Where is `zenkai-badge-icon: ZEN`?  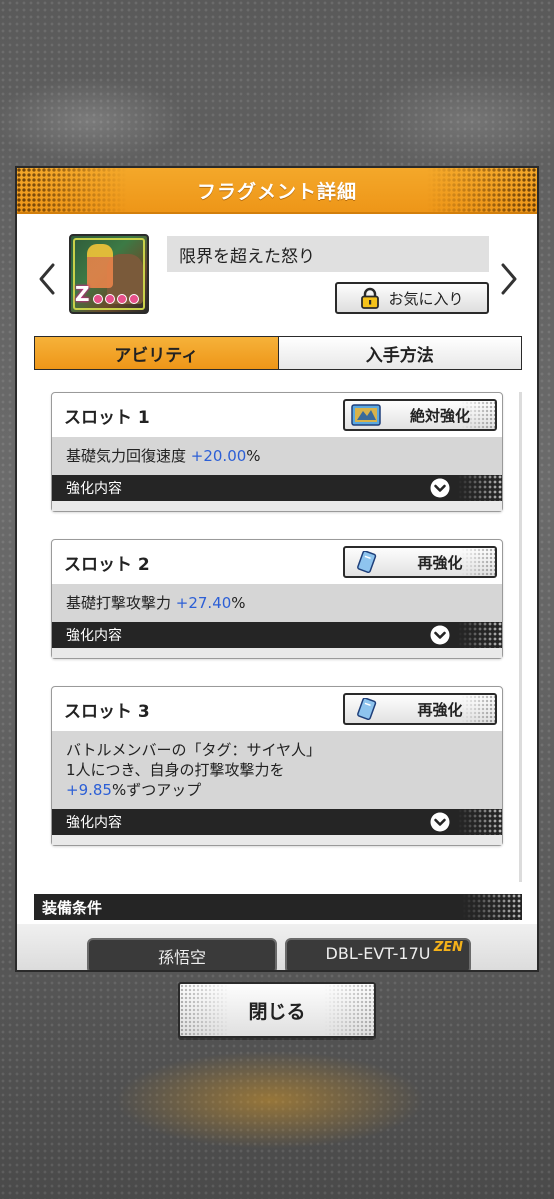
zenkai-badge-icon: ZEN is located at coordinates (448, 947).